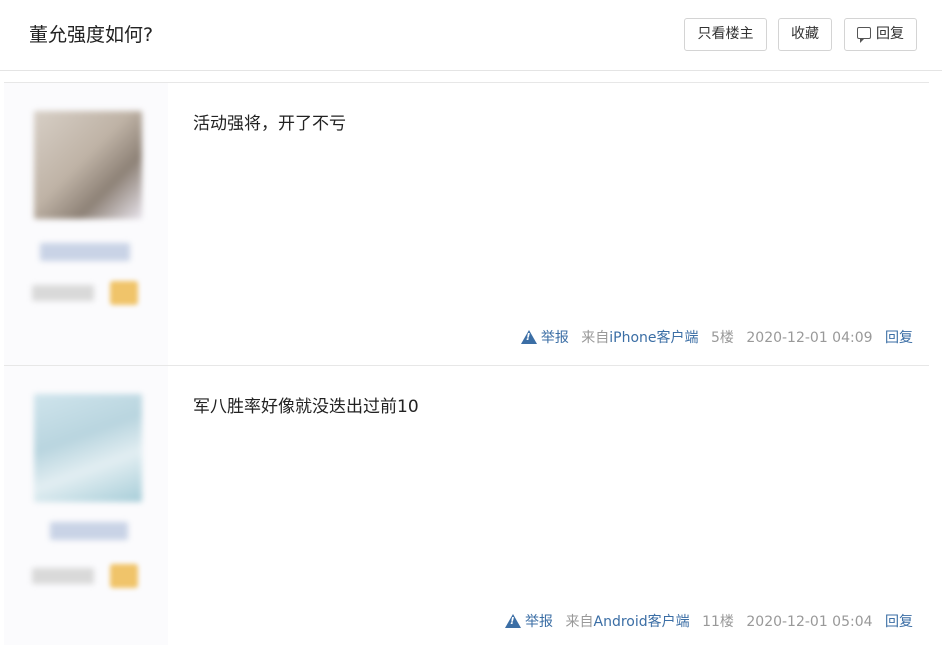 This screenshot has height=645, width=942. I want to click on post-time: 2020-12-01 04:09, so click(809, 338).